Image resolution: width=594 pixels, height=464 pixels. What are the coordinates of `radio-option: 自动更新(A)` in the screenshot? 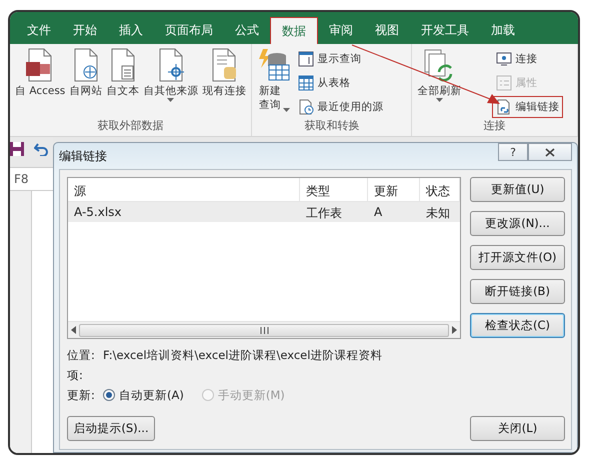 It's located at (143, 395).